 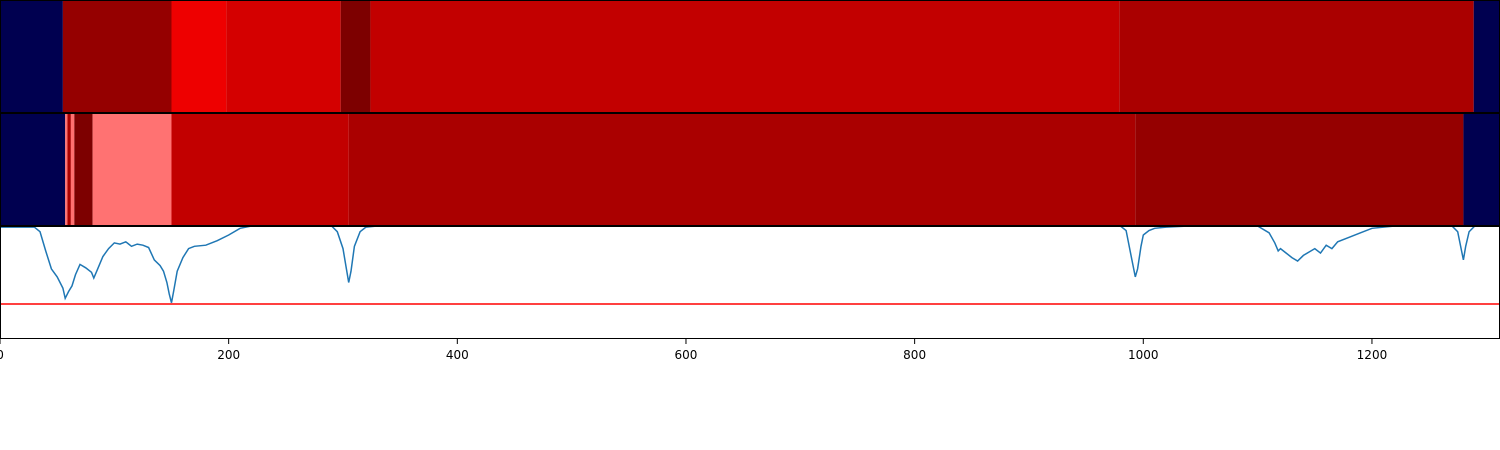 What do you see at coordinates (2, 355) in the screenshot?
I see `x-tick-label-0: 0` at bounding box center [2, 355].